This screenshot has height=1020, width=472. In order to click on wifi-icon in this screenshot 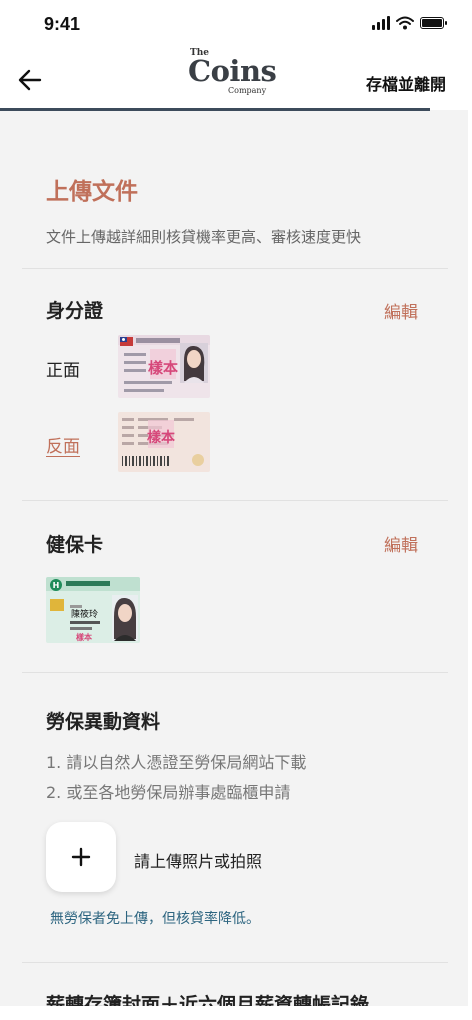, I will do `click(405, 23)`.